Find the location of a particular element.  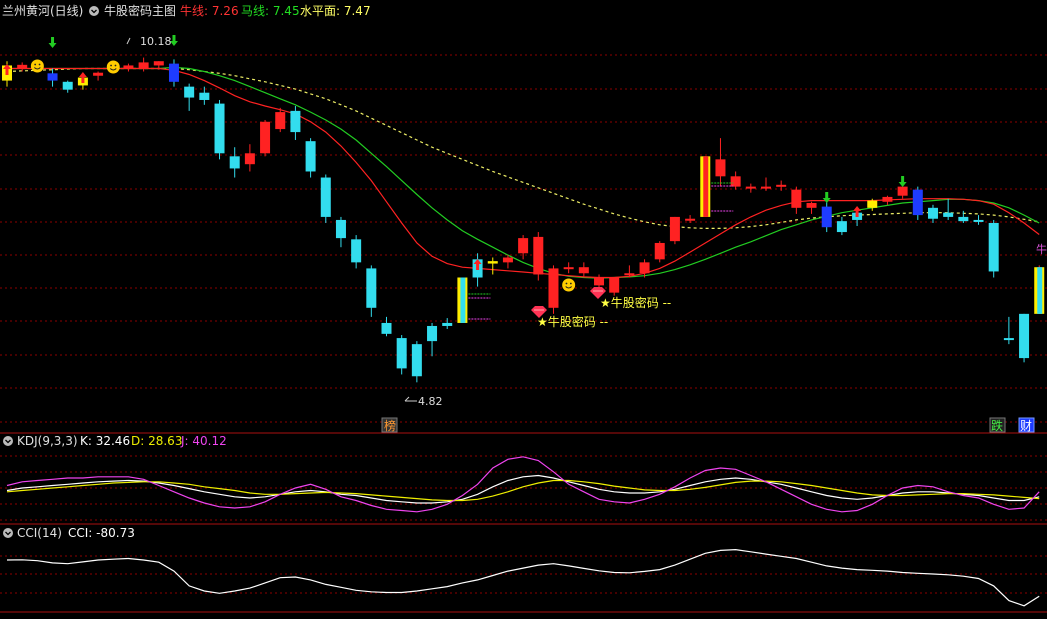

low-price-label: 4.82 is located at coordinates (430, 401).